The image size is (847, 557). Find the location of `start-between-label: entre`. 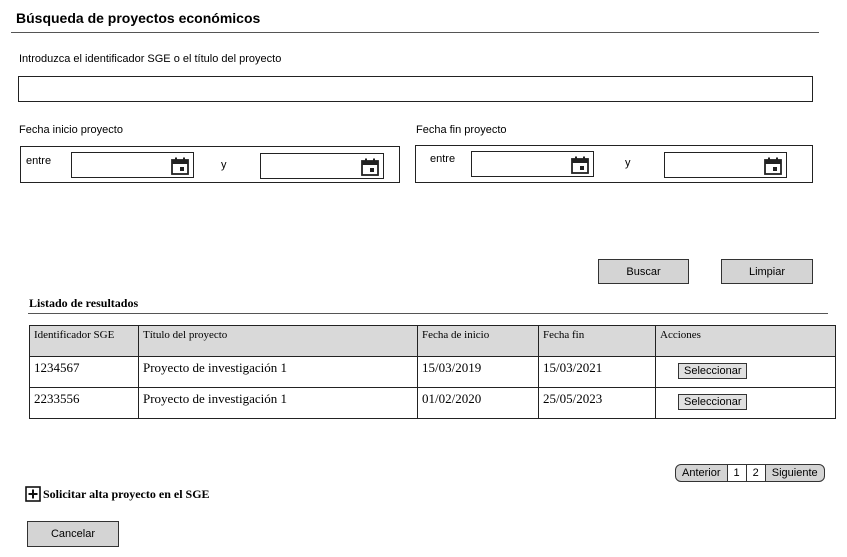

start-between-label: entre is located at coordinates (39, 161).